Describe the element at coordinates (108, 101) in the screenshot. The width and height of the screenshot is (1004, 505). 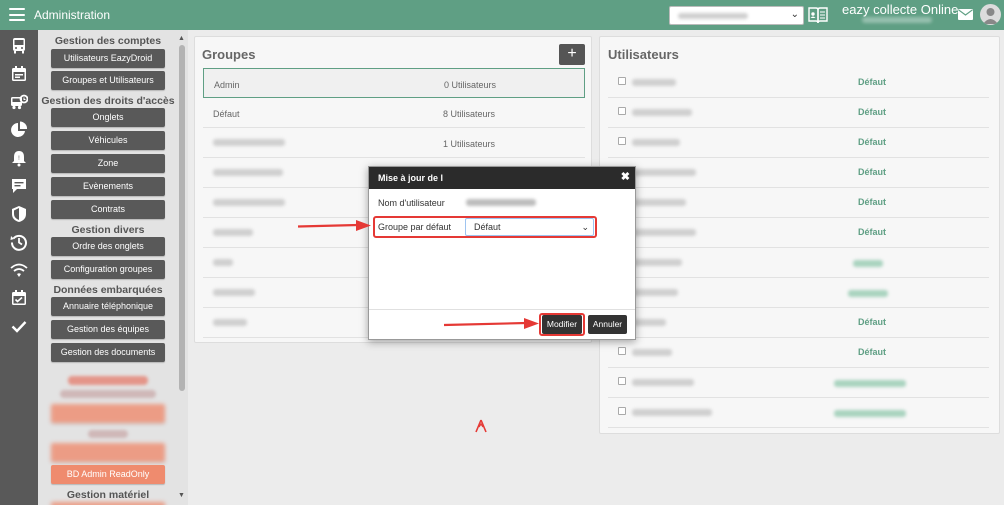
I see `menu-heading-access-rights: Gestion des droits d'accès` at that location.